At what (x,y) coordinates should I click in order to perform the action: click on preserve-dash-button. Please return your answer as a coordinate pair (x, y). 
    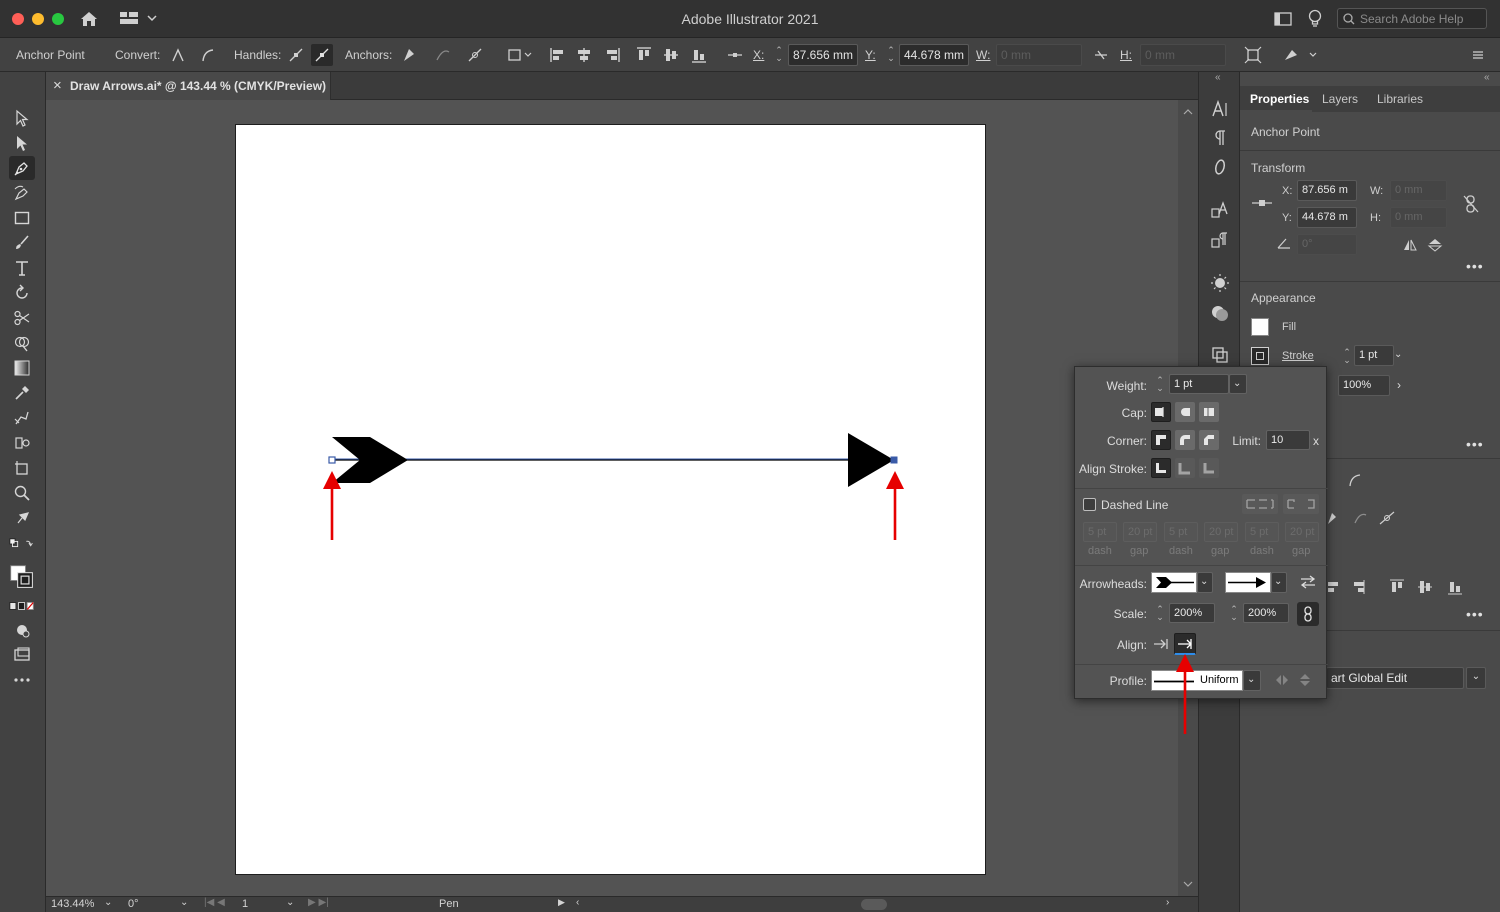
    Looking at the image, I should click on (1260, 504).